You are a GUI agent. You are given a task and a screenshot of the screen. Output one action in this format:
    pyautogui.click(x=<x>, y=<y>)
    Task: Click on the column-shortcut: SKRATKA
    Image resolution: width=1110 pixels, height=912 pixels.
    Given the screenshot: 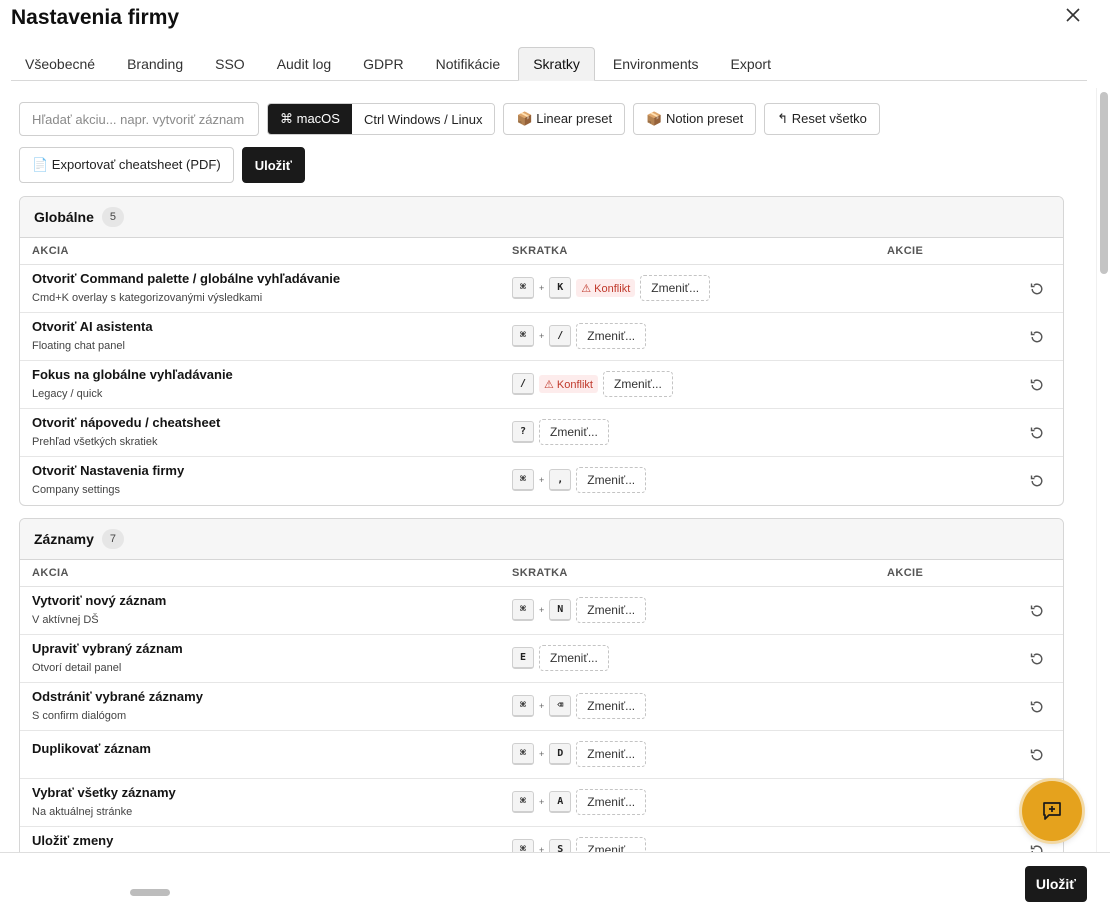 What is the action you would take?
    pyautogui.click(x=540, y=573)
    